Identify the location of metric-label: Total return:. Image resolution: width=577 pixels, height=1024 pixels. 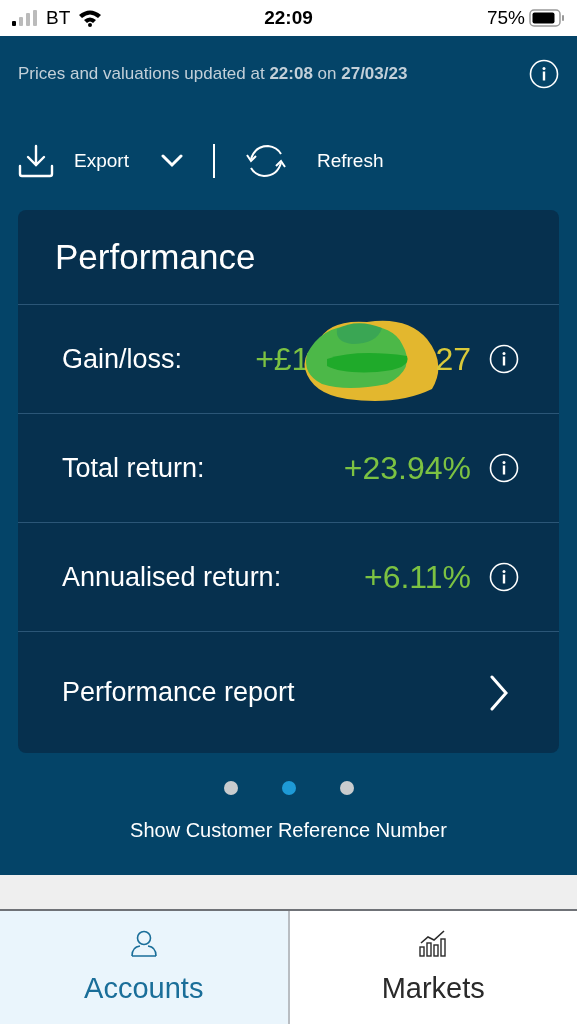
(133, 468).